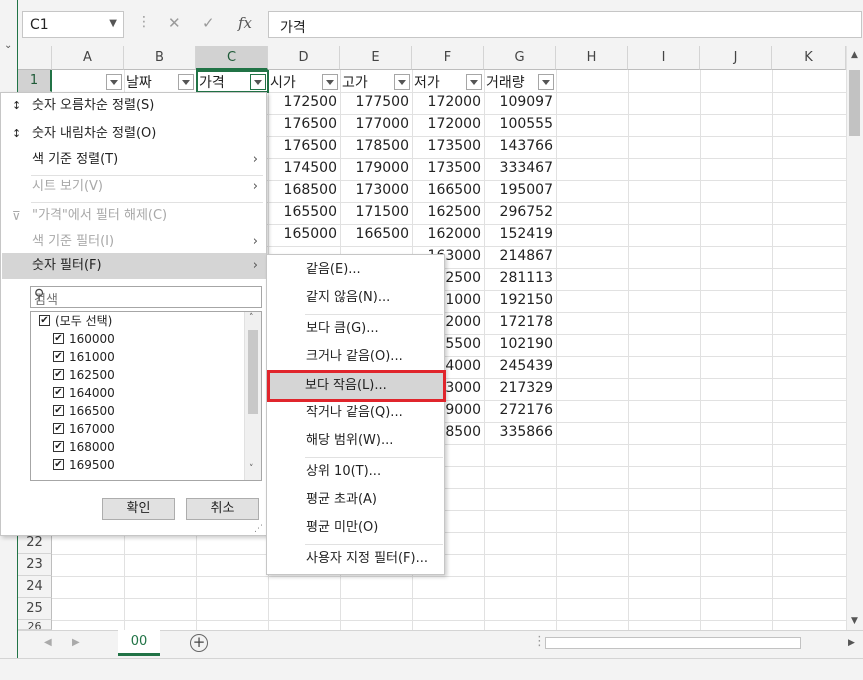 The image size is (863, 680). What do you see at coordinates (199, 643) in the screenshot?
I see `add-sheet-icon: +` at bounding box center [199, 643].